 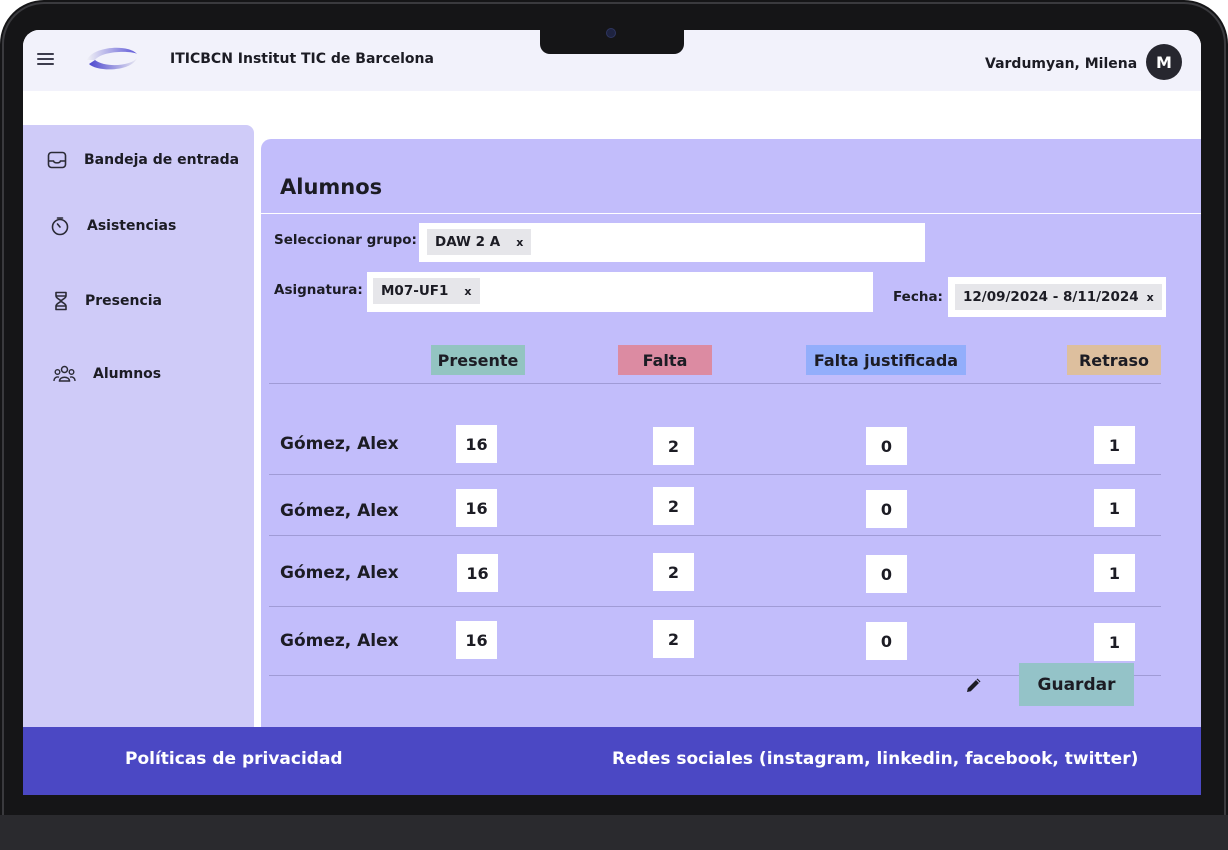 What do you see at coordinates (123, 301) in the screenshot?
I see `sidebar-item-label: Presencia` at bounding box center [123, 301].